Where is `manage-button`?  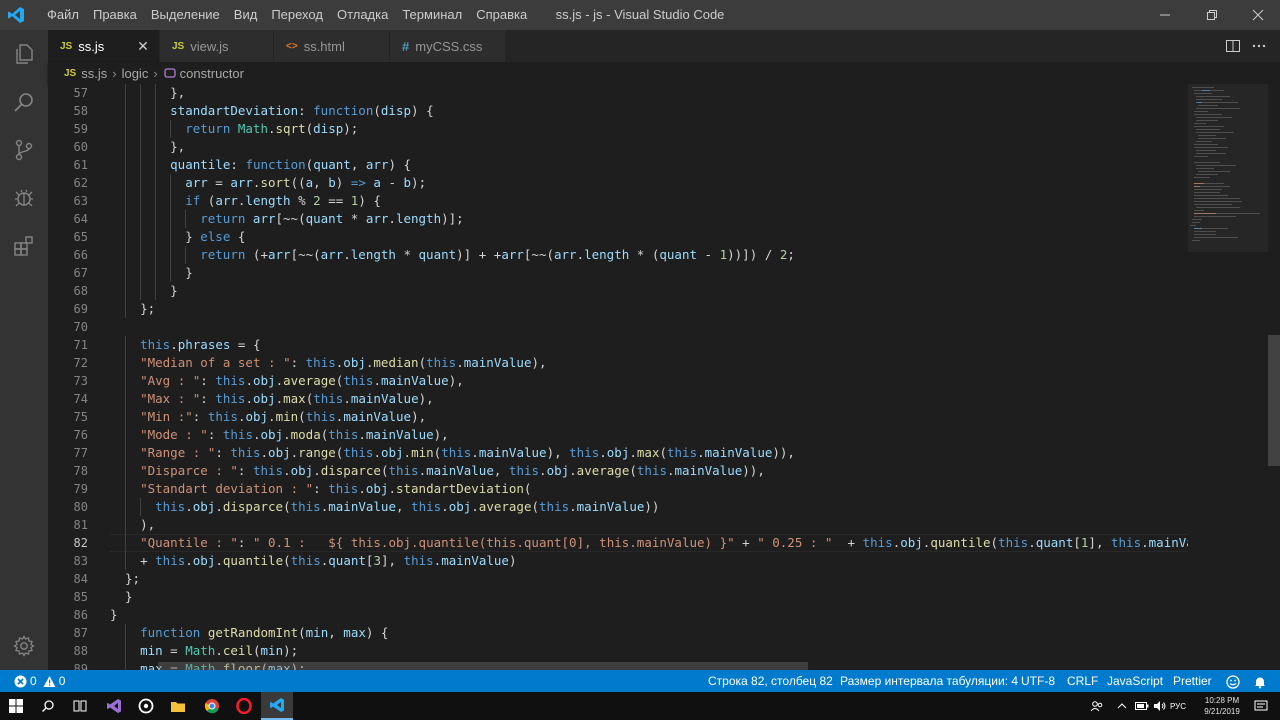
manage-button is located at coordinates (24, 646).